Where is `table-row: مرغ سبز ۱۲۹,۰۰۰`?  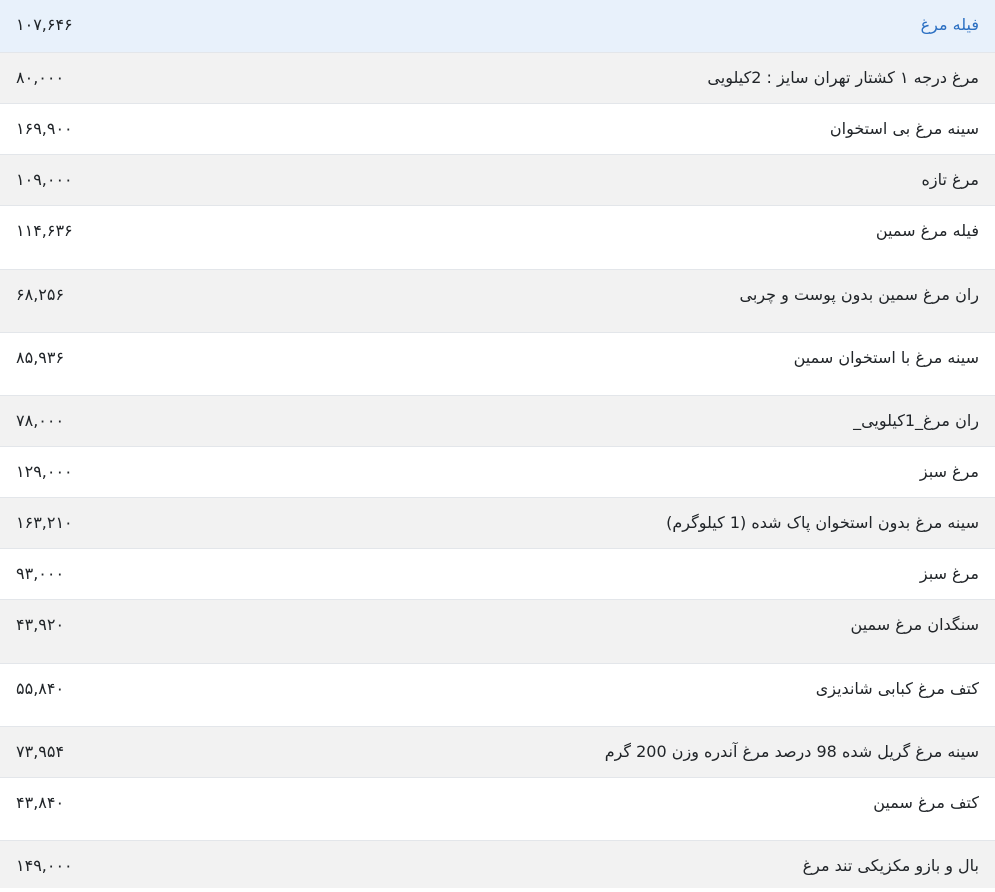
table-row: مرغ سبز ۱۲۹,۰۰۰ is located at coordinates (497, 471).